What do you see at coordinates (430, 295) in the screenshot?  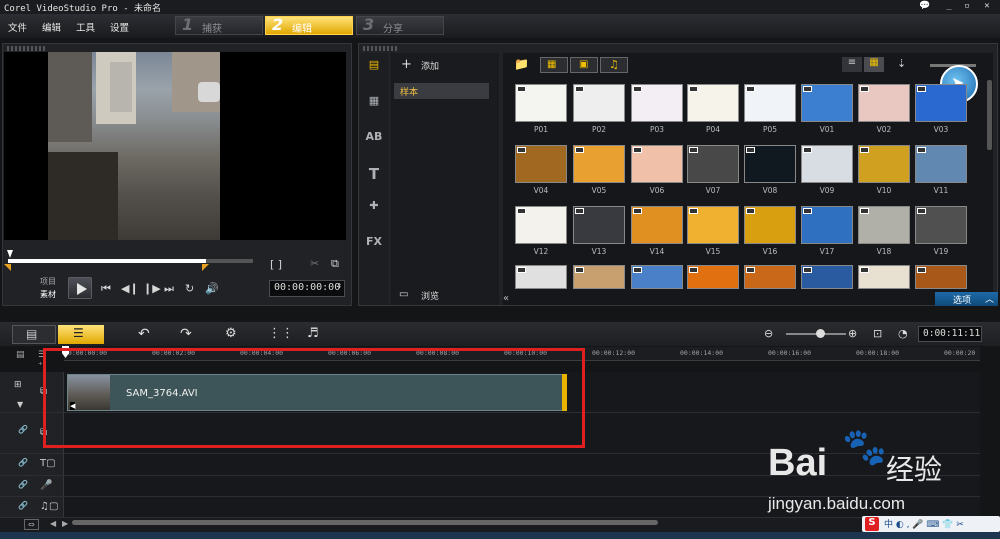 I see `browse-button: 浏览` at bounding box center [430, 295].